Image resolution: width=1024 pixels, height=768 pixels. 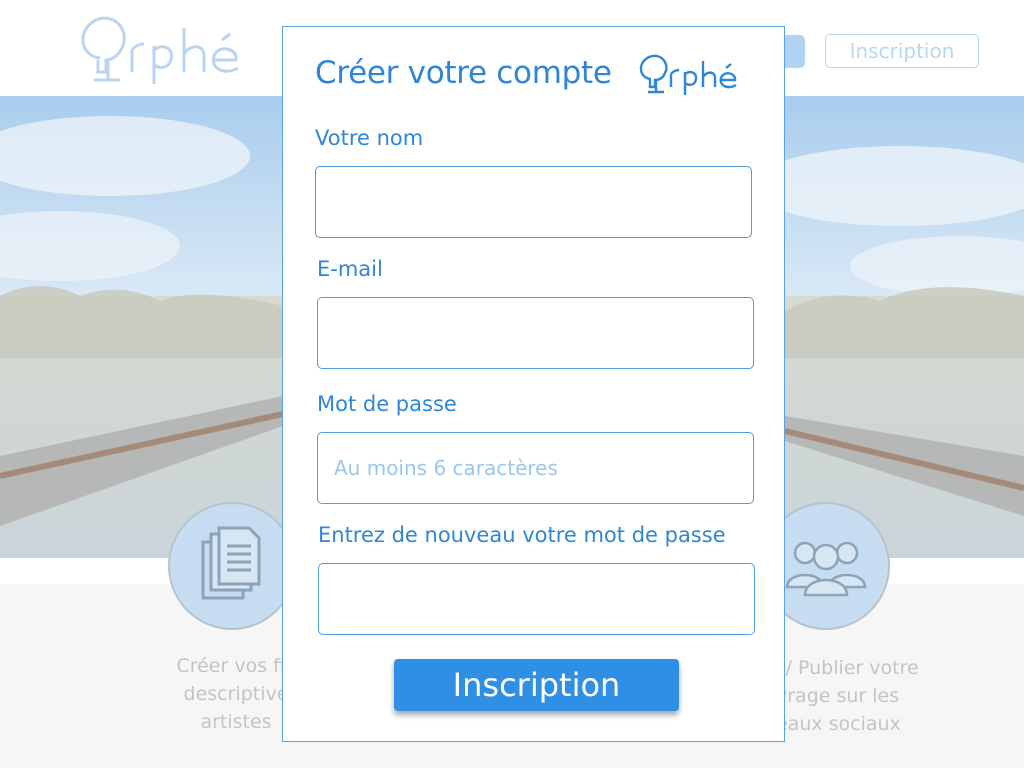 I want to click on feature-users-circle, so click(x=837, y=566).